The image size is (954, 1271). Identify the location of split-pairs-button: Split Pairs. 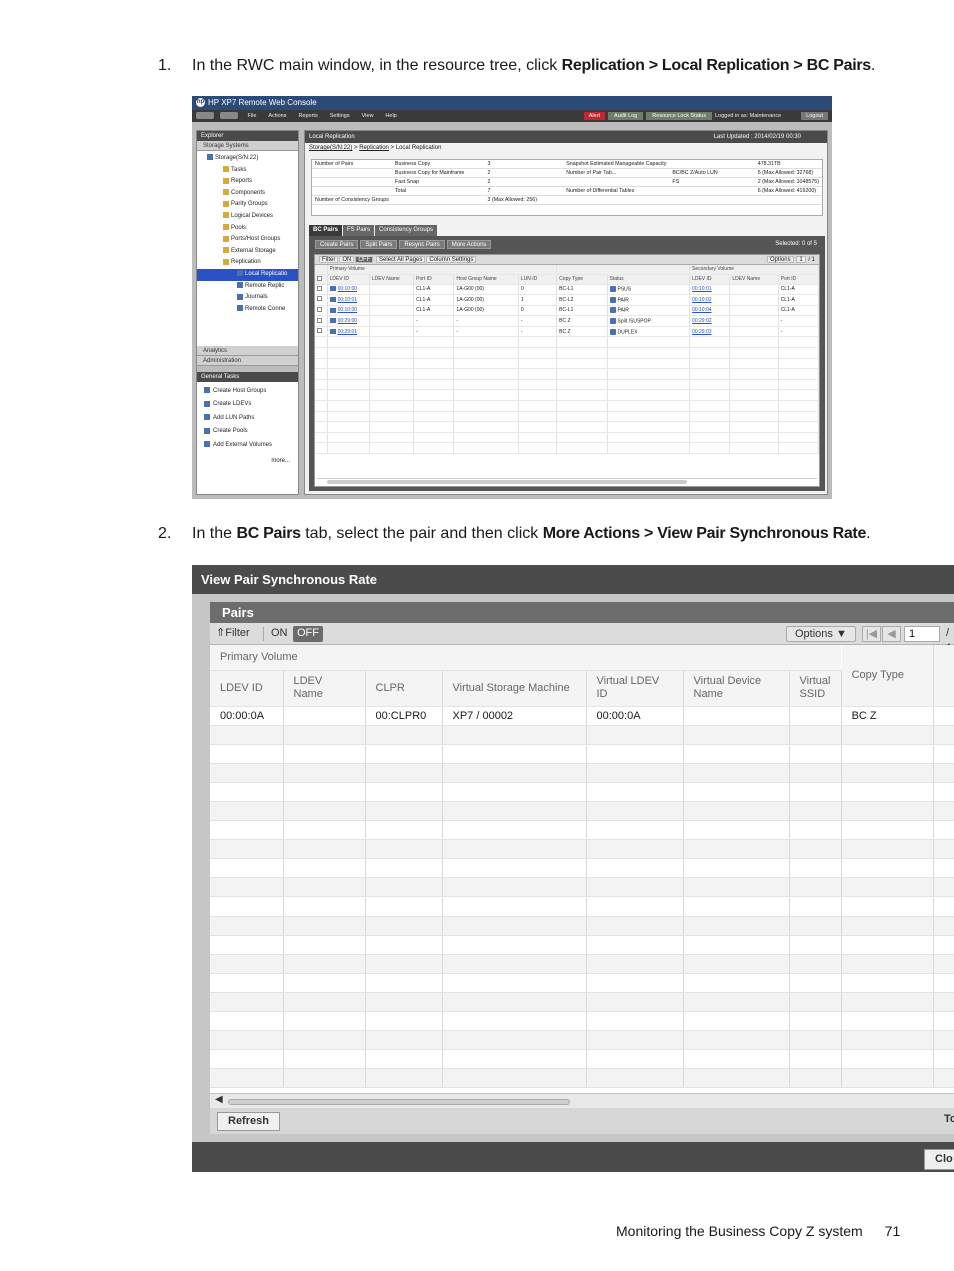
(379, 244).